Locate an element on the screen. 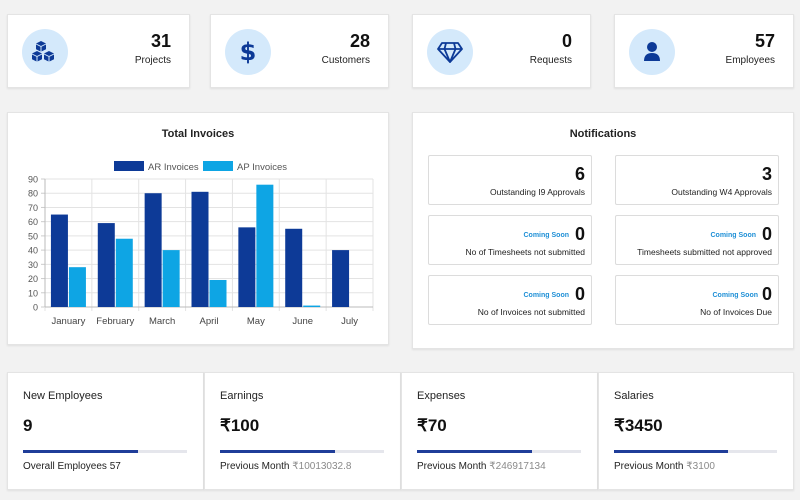 The width and height of the screenshot is (800, 500). metric-footer: Overall Employees 57 is located at coordinates (72, 466).